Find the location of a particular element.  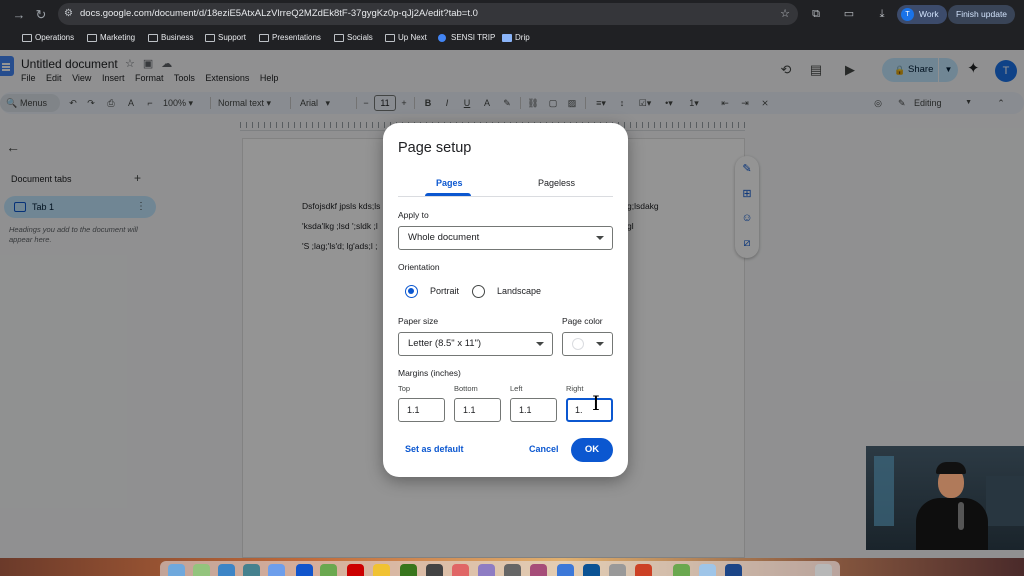

webcam-feed is located at coordinates (945, 498).